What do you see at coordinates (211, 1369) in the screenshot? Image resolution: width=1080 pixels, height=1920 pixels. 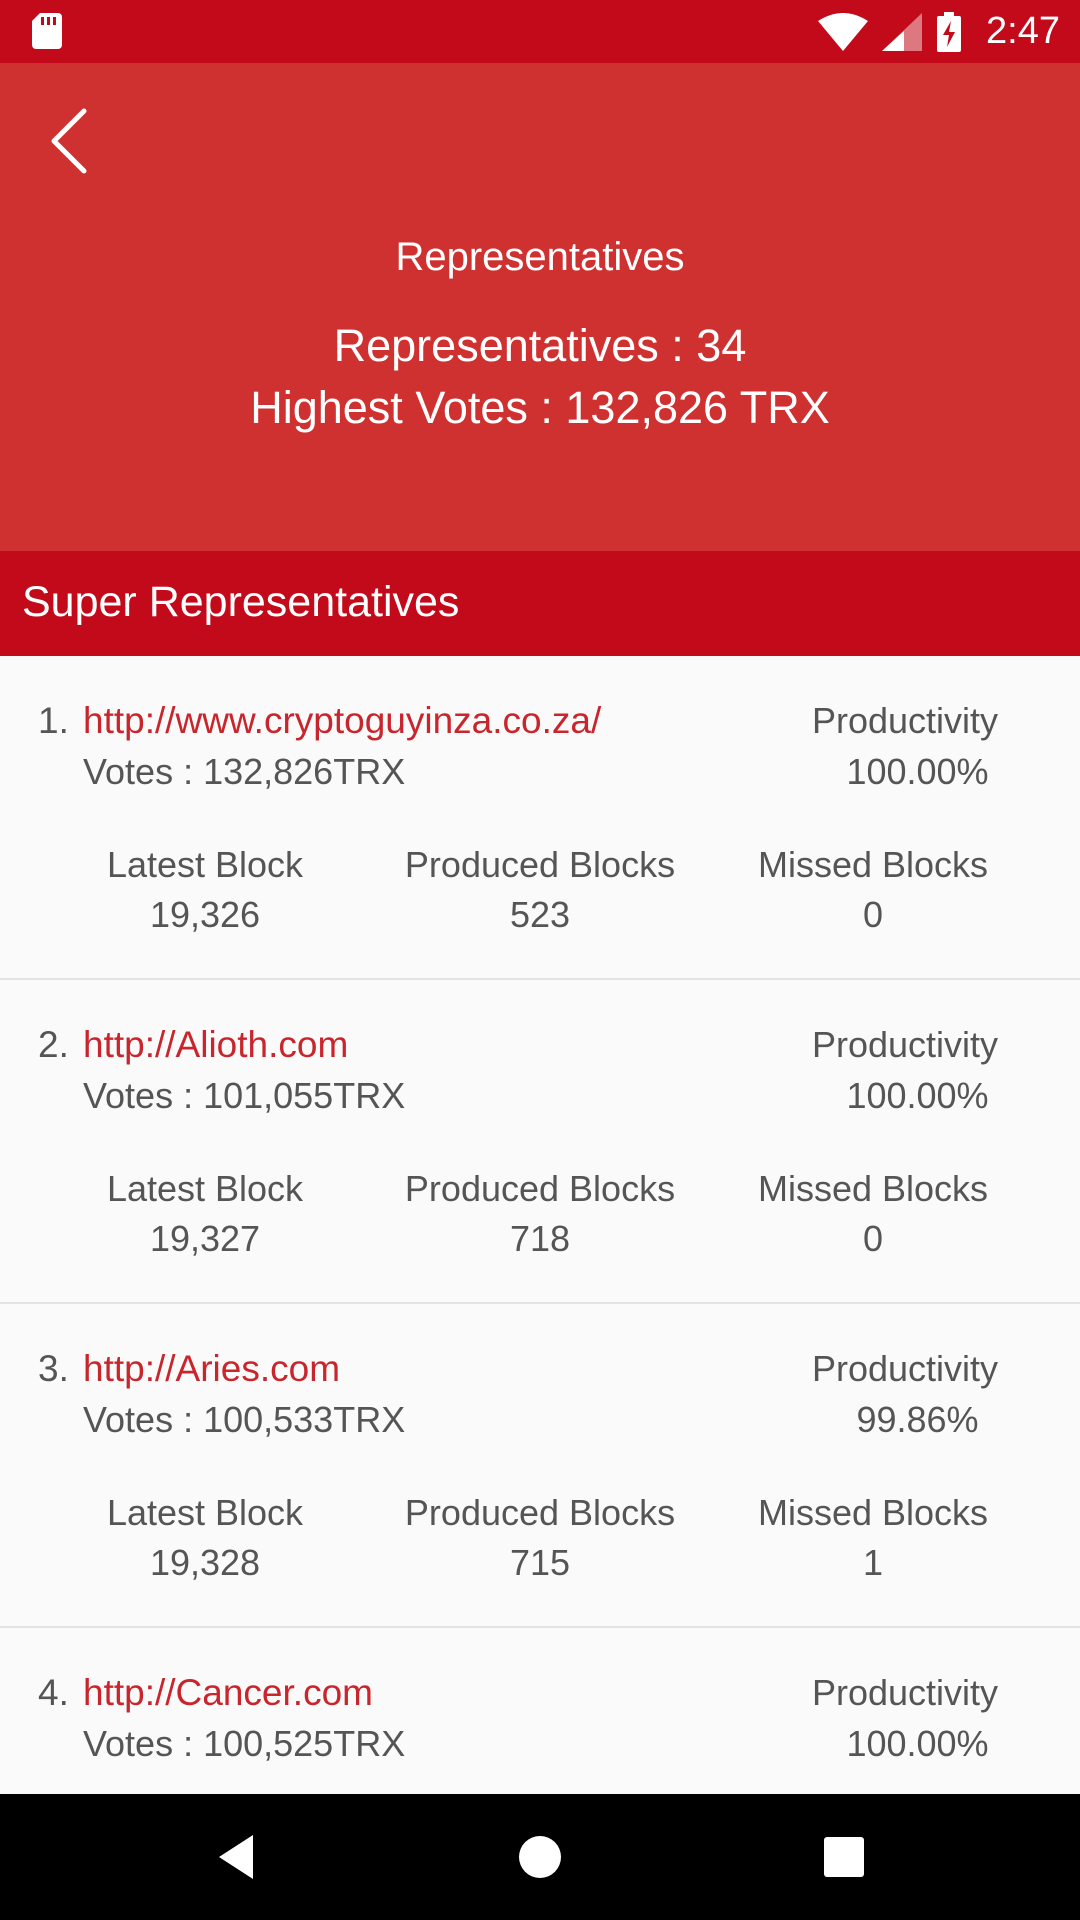 I see `representative-url-link: http://Aries.com` at bounding box center [211, 1369].